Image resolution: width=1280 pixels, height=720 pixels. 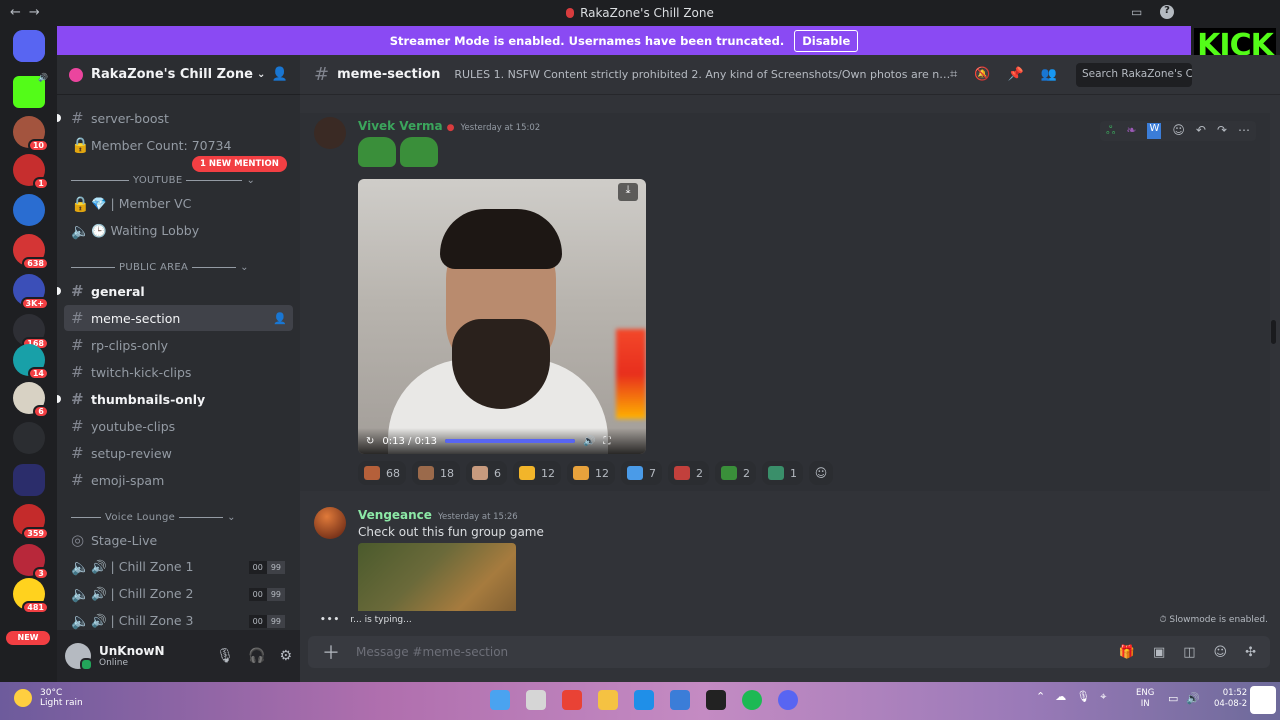 What do you see at coordinates (1263, 700) in the screenshot?
I see `notification-avatar` at bounding box center [1263, 700].